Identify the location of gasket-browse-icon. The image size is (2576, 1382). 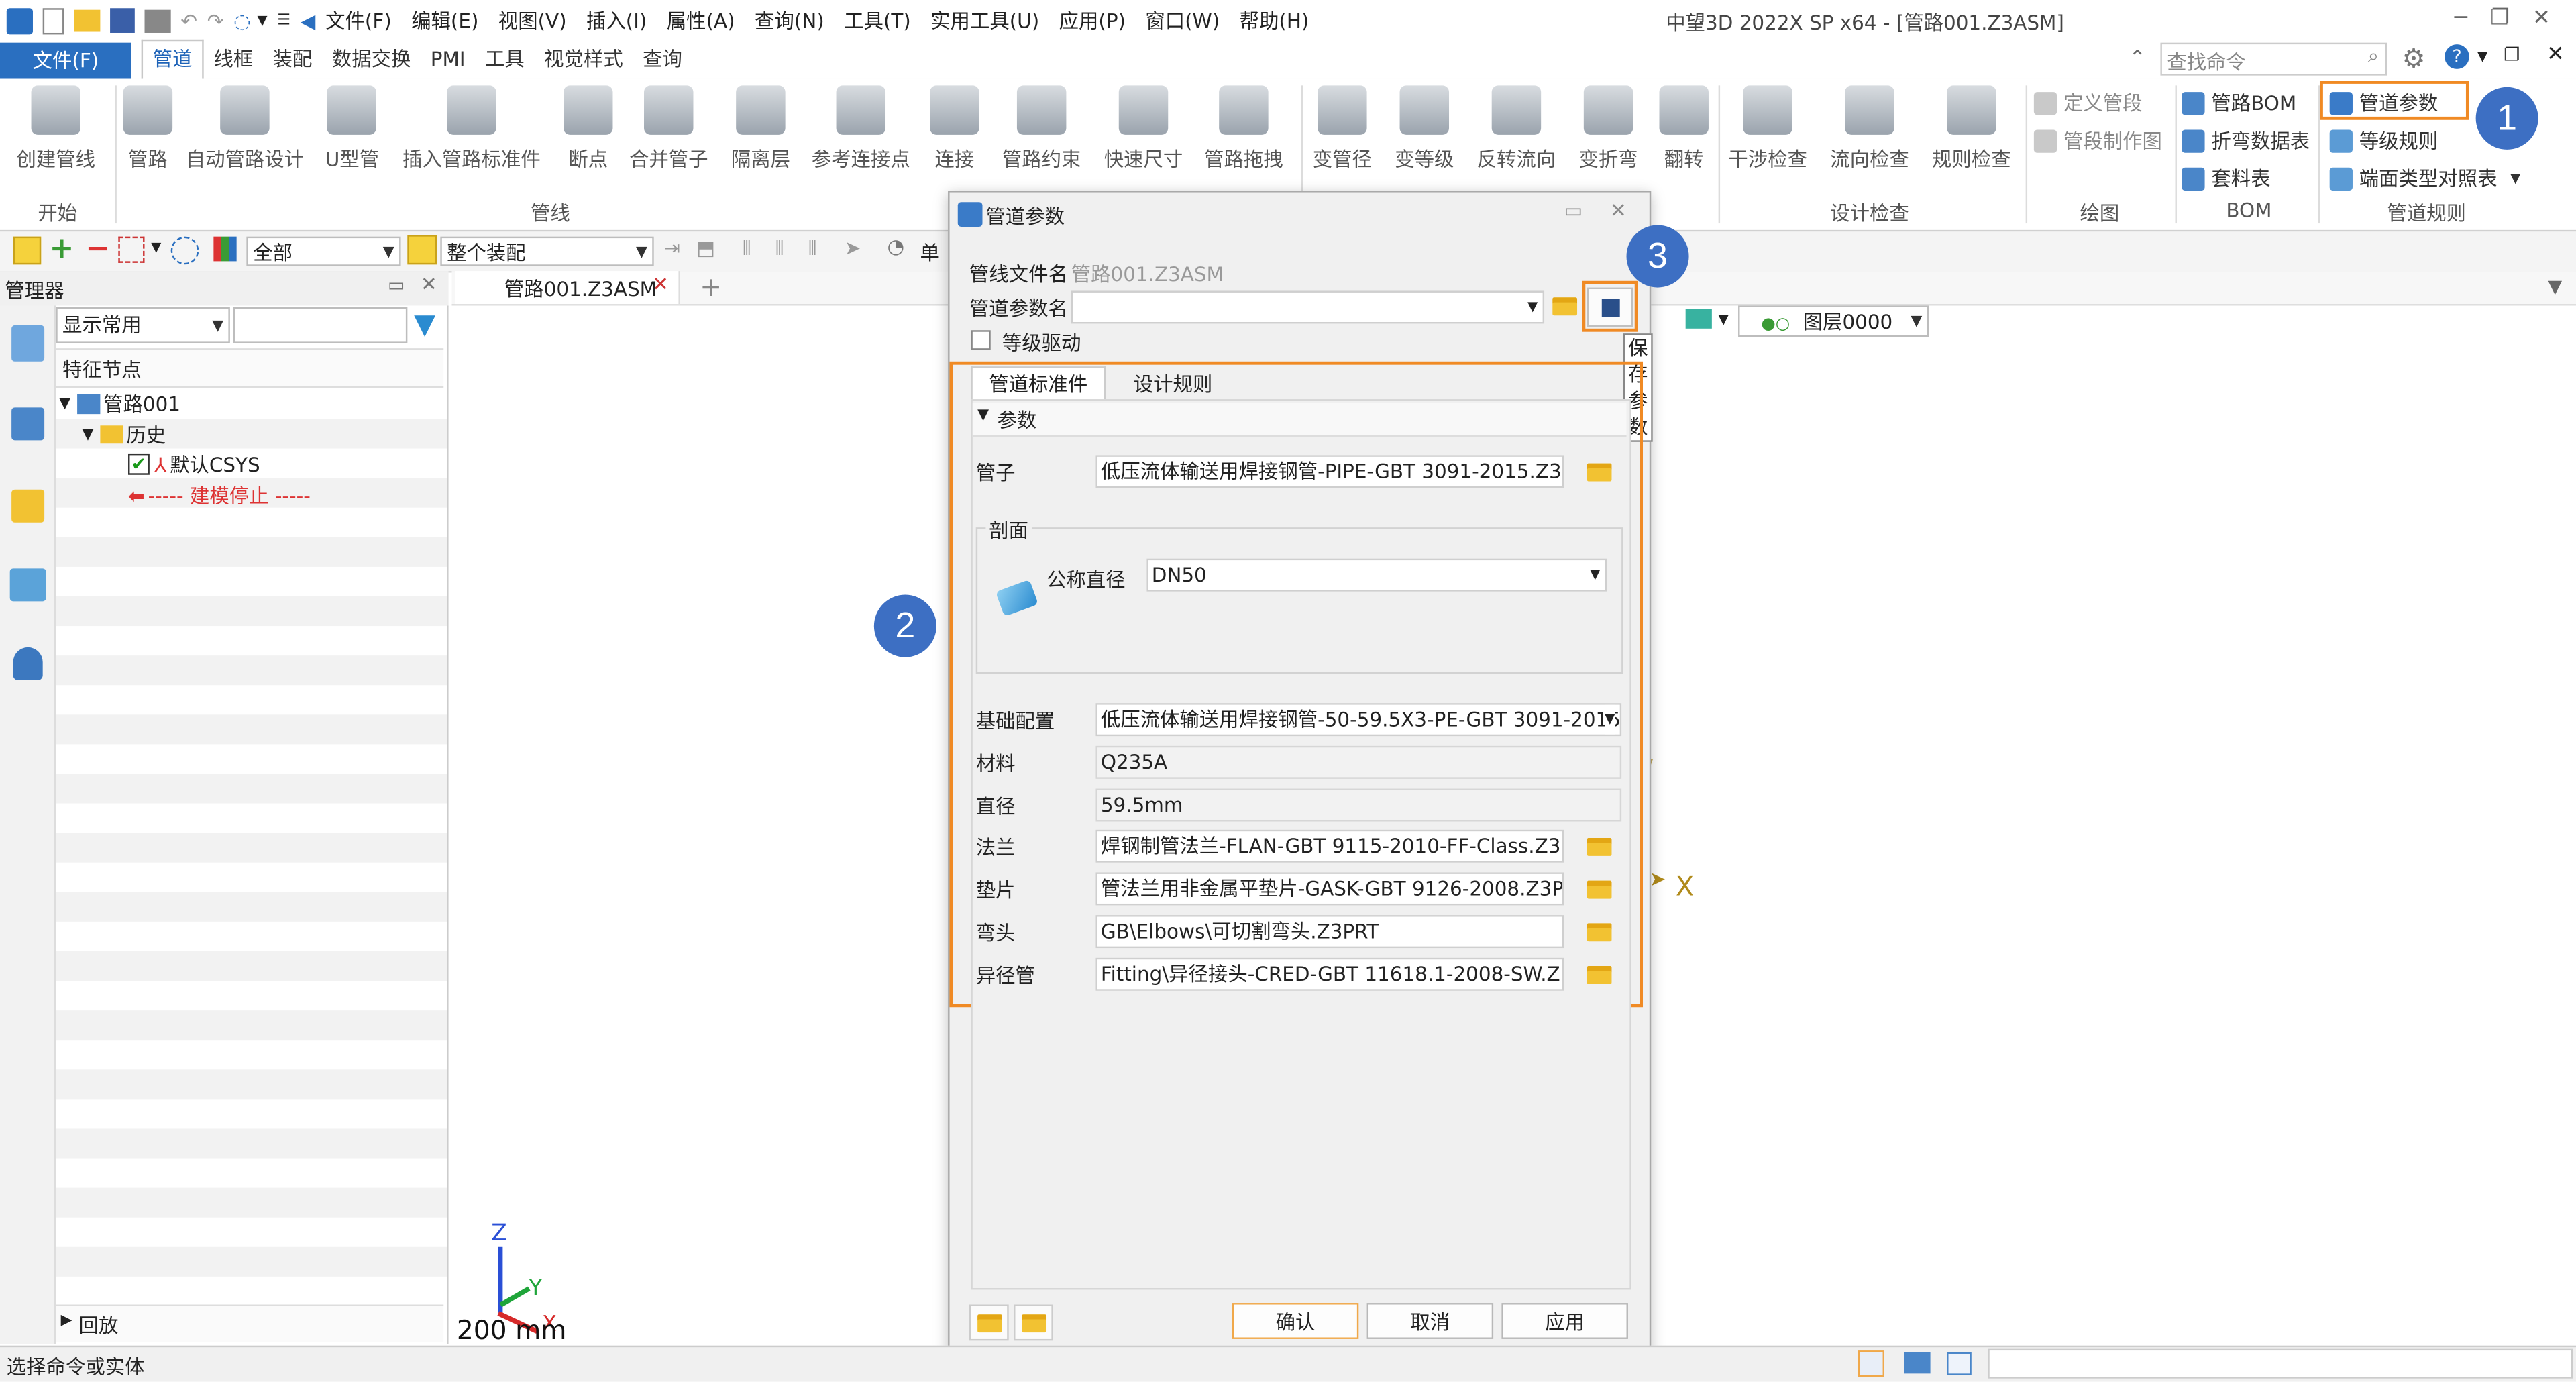
(1599, 889).